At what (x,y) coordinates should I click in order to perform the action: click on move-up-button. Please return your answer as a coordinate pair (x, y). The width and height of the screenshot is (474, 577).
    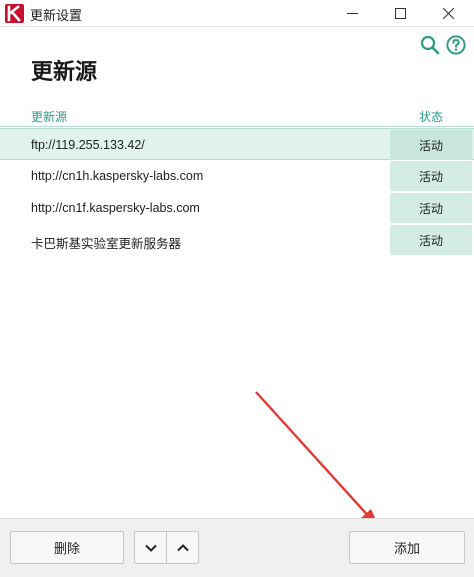
    Looking at the image, I should click on (182, 547).